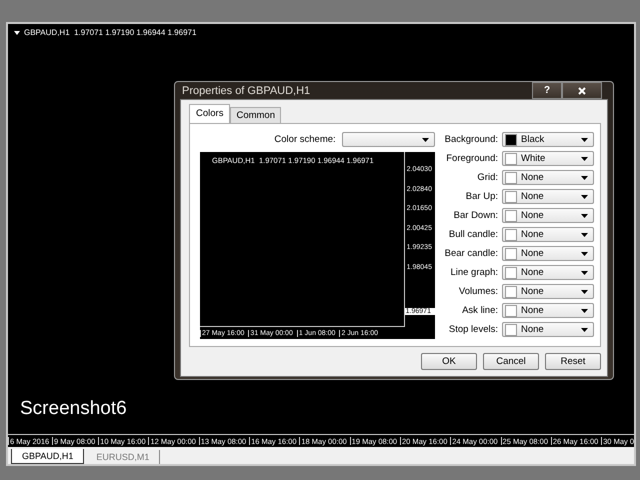 The width and height of the screenshot is (640, 480). What do you see at coordinates (487, 177) in the screenshot?
I see `color-setting-label: Grid:` at bounding box center [487, 177].